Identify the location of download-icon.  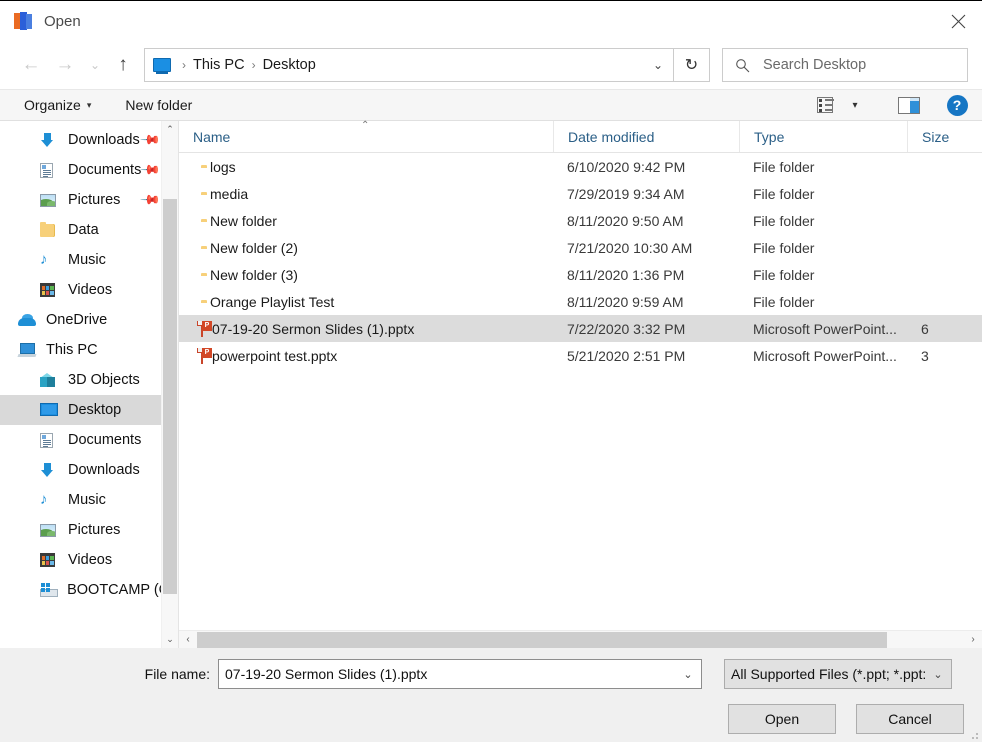
(47, 140).